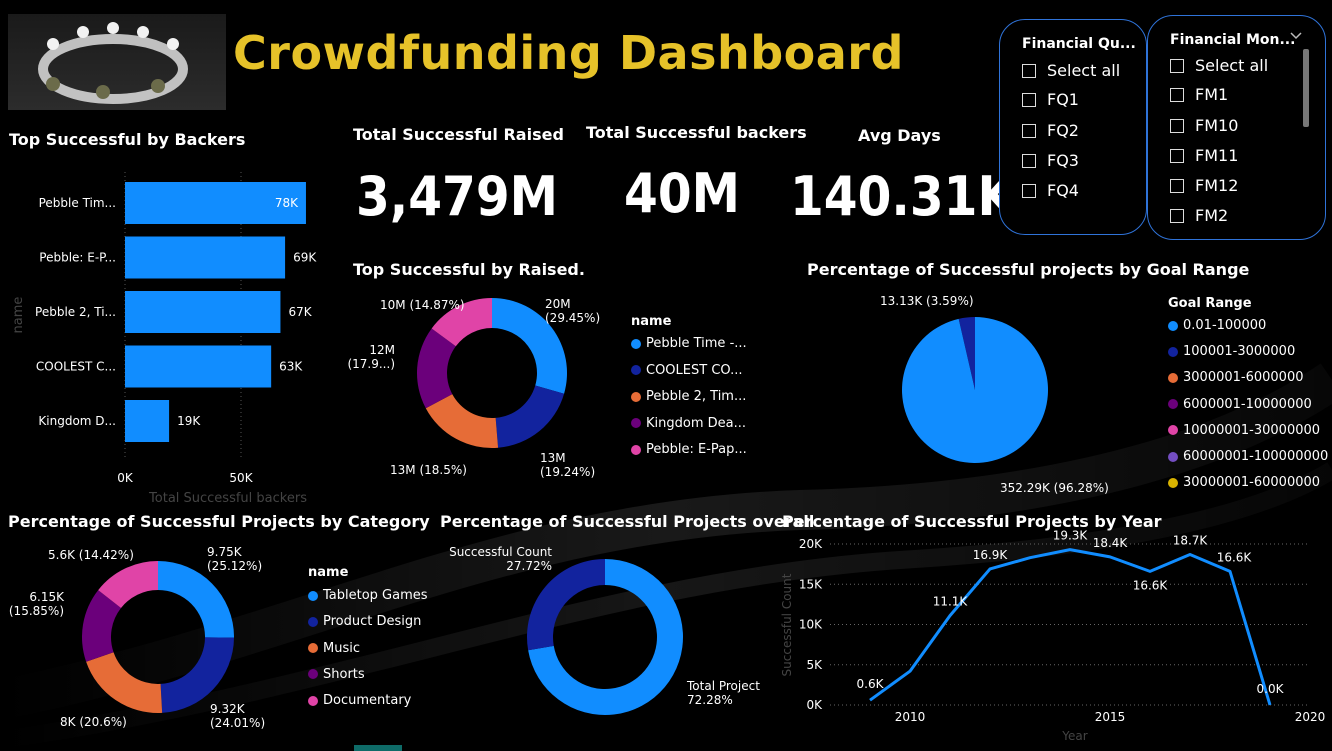 The width and height of the screenshot is (1332, 751). Describe the element at coordinates (305, 258) in the screenshot. I see `bar-value-label: 69K` at that location.